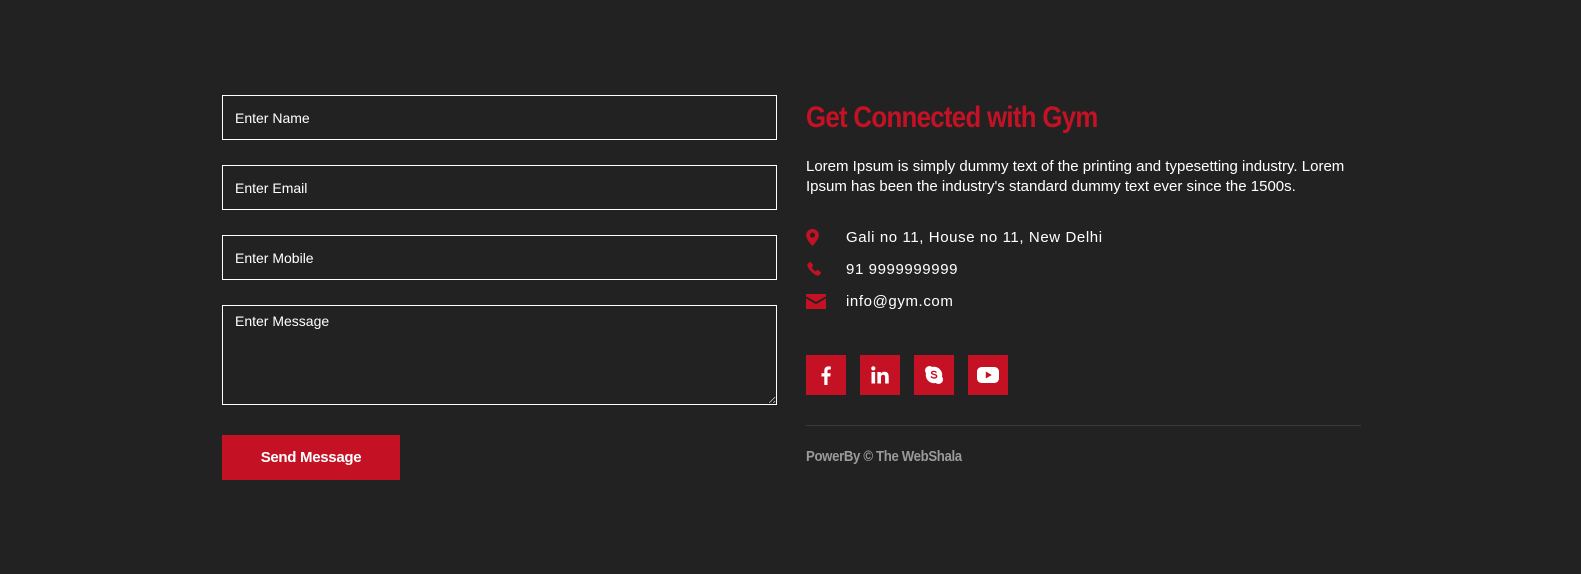 This screenshot has height=574, width=1581. I want to click on facebook-link, so click(826, 375).